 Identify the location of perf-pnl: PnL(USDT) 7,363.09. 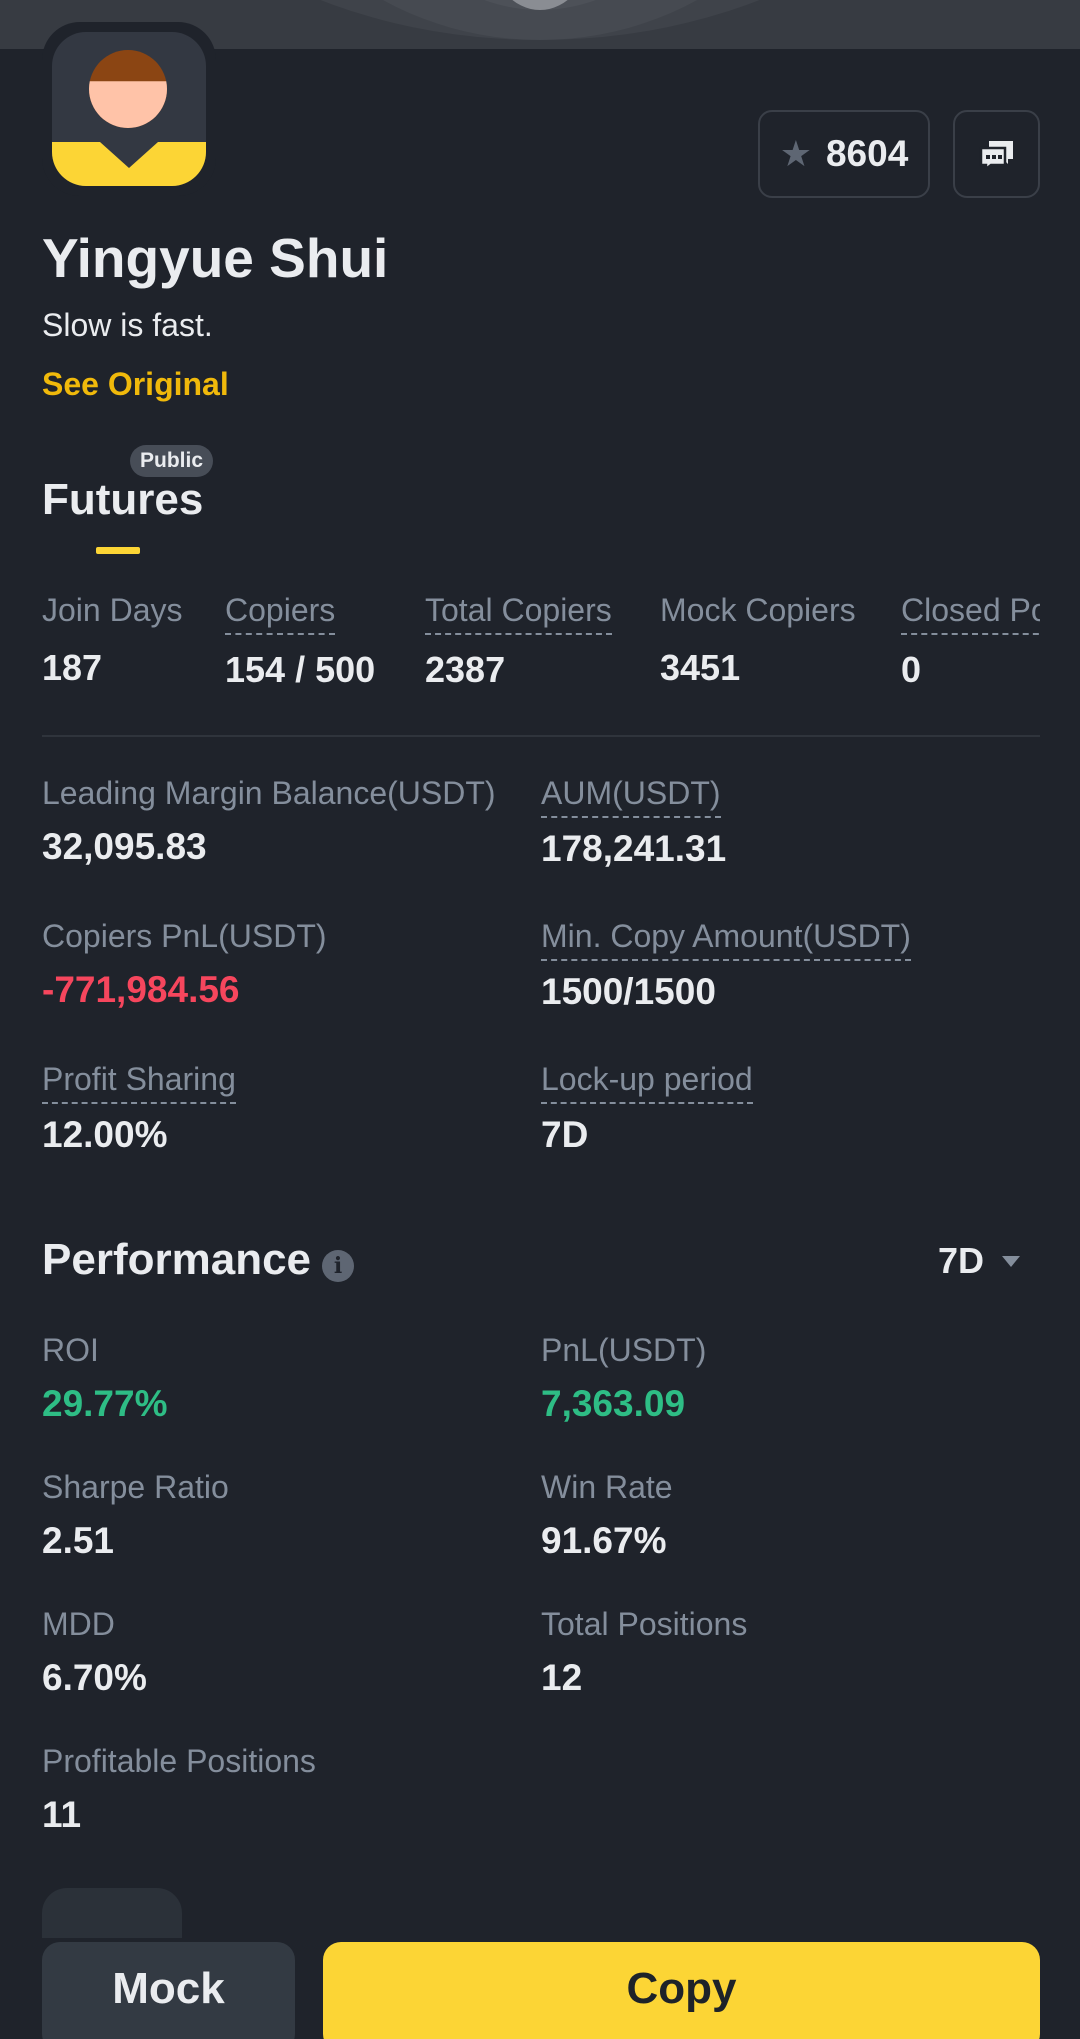
(624, 1378).